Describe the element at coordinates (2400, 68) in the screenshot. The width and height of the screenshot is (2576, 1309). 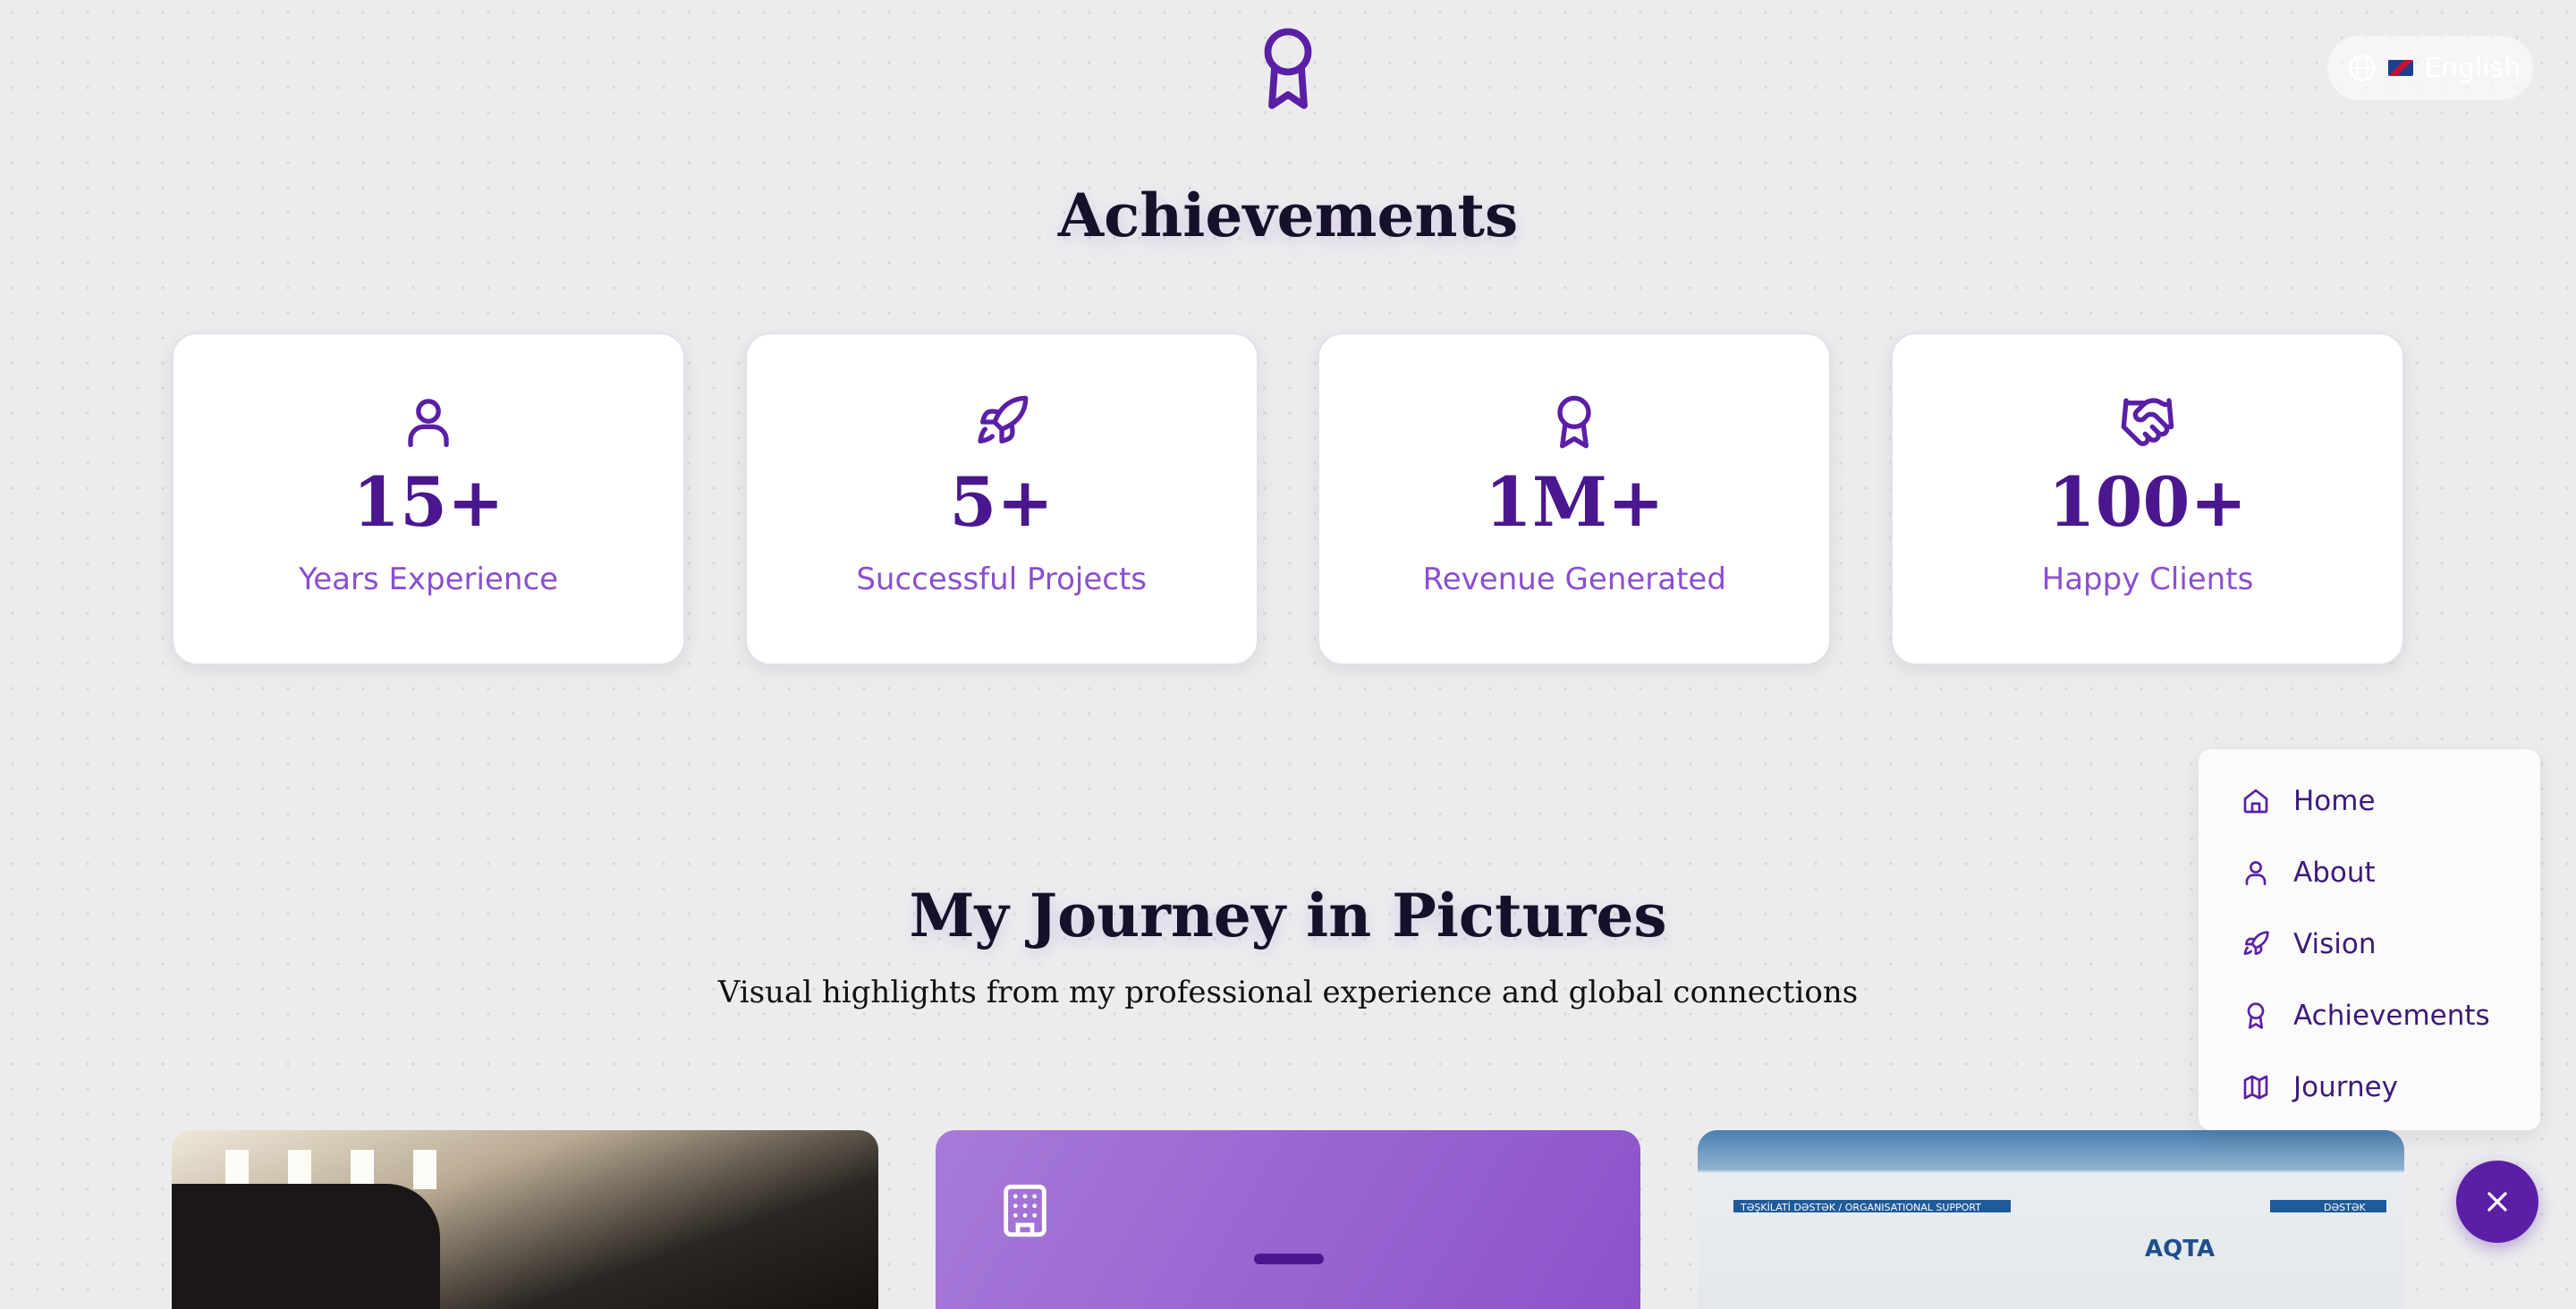
I see `uk-flag-icon` at that location.